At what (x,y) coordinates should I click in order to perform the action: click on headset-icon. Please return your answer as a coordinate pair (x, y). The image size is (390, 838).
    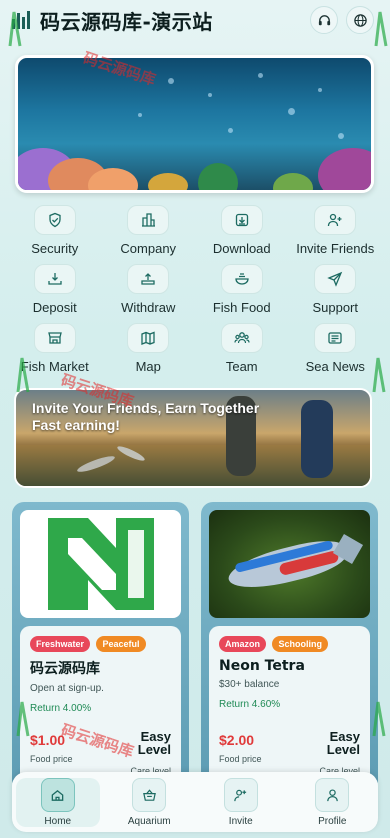
    Looking at the image, I should click on (324, 19).